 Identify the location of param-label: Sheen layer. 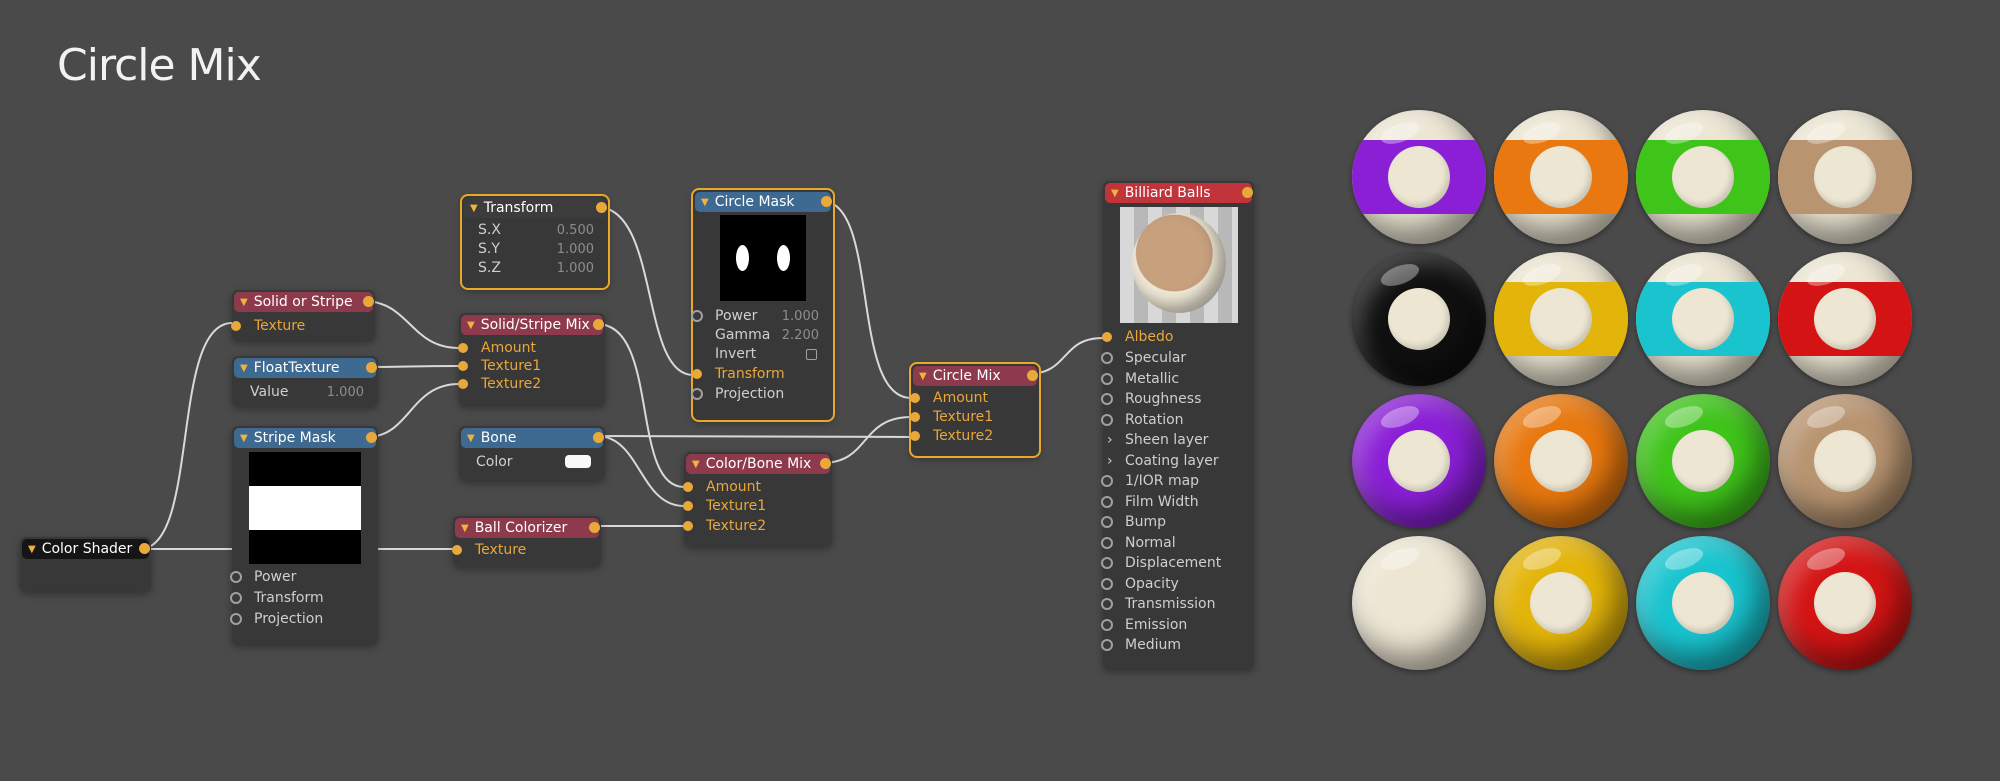
(1166, 440).